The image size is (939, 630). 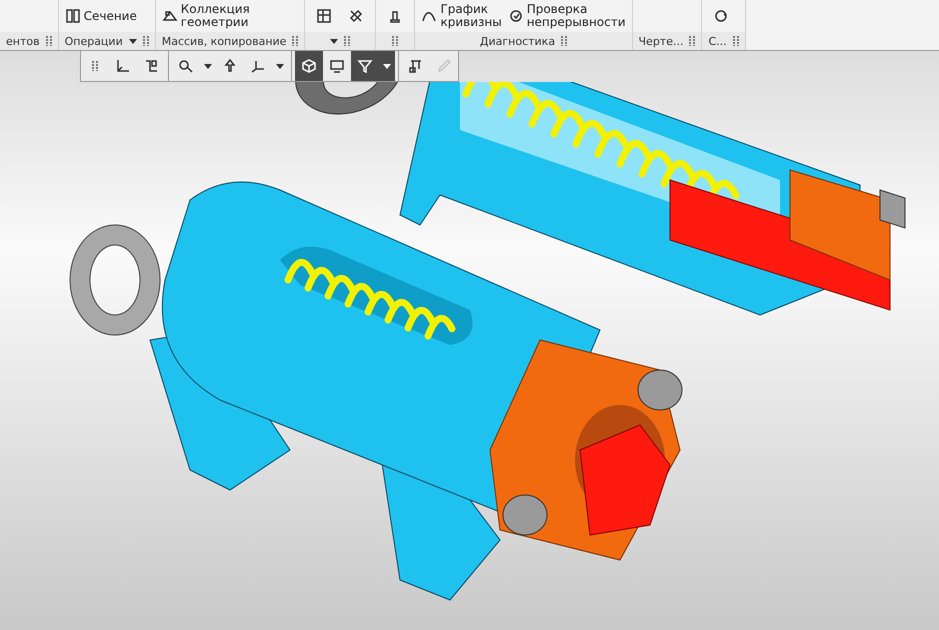 I want to click on grid-icon, so click(x=324, y=16).